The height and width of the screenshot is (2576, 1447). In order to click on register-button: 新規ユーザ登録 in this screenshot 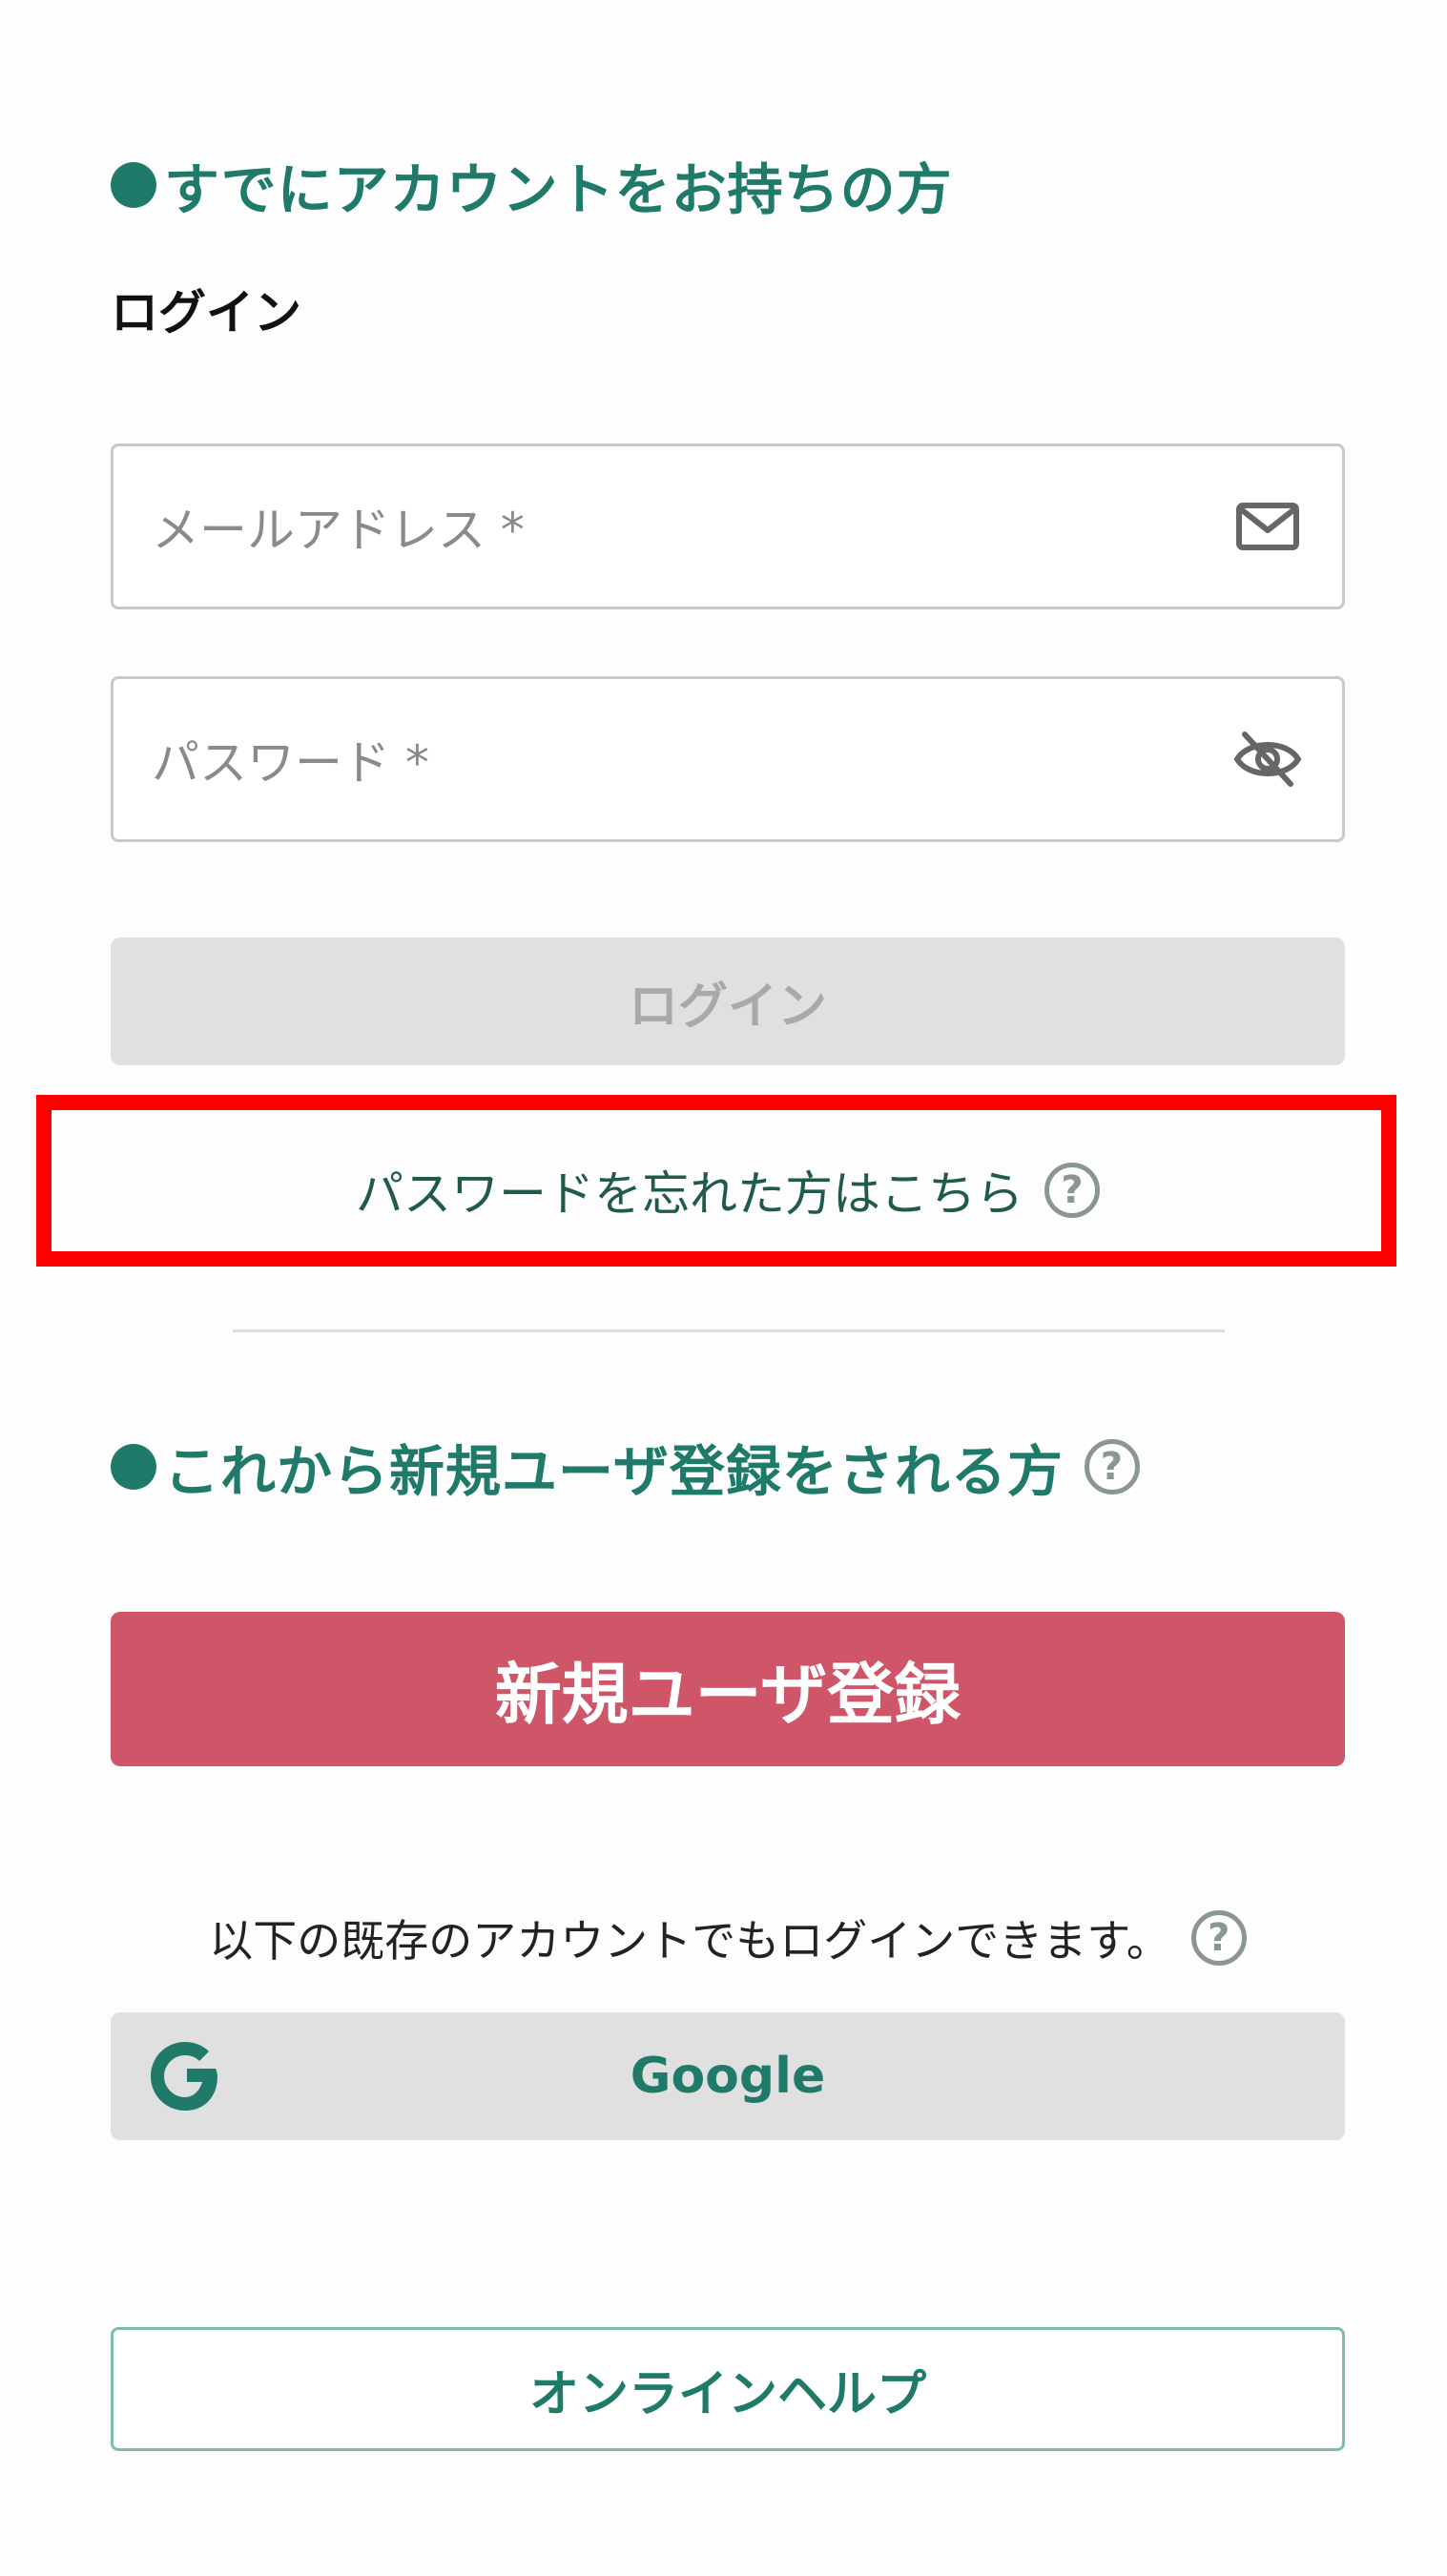, I will do `click(728, 1689)`.